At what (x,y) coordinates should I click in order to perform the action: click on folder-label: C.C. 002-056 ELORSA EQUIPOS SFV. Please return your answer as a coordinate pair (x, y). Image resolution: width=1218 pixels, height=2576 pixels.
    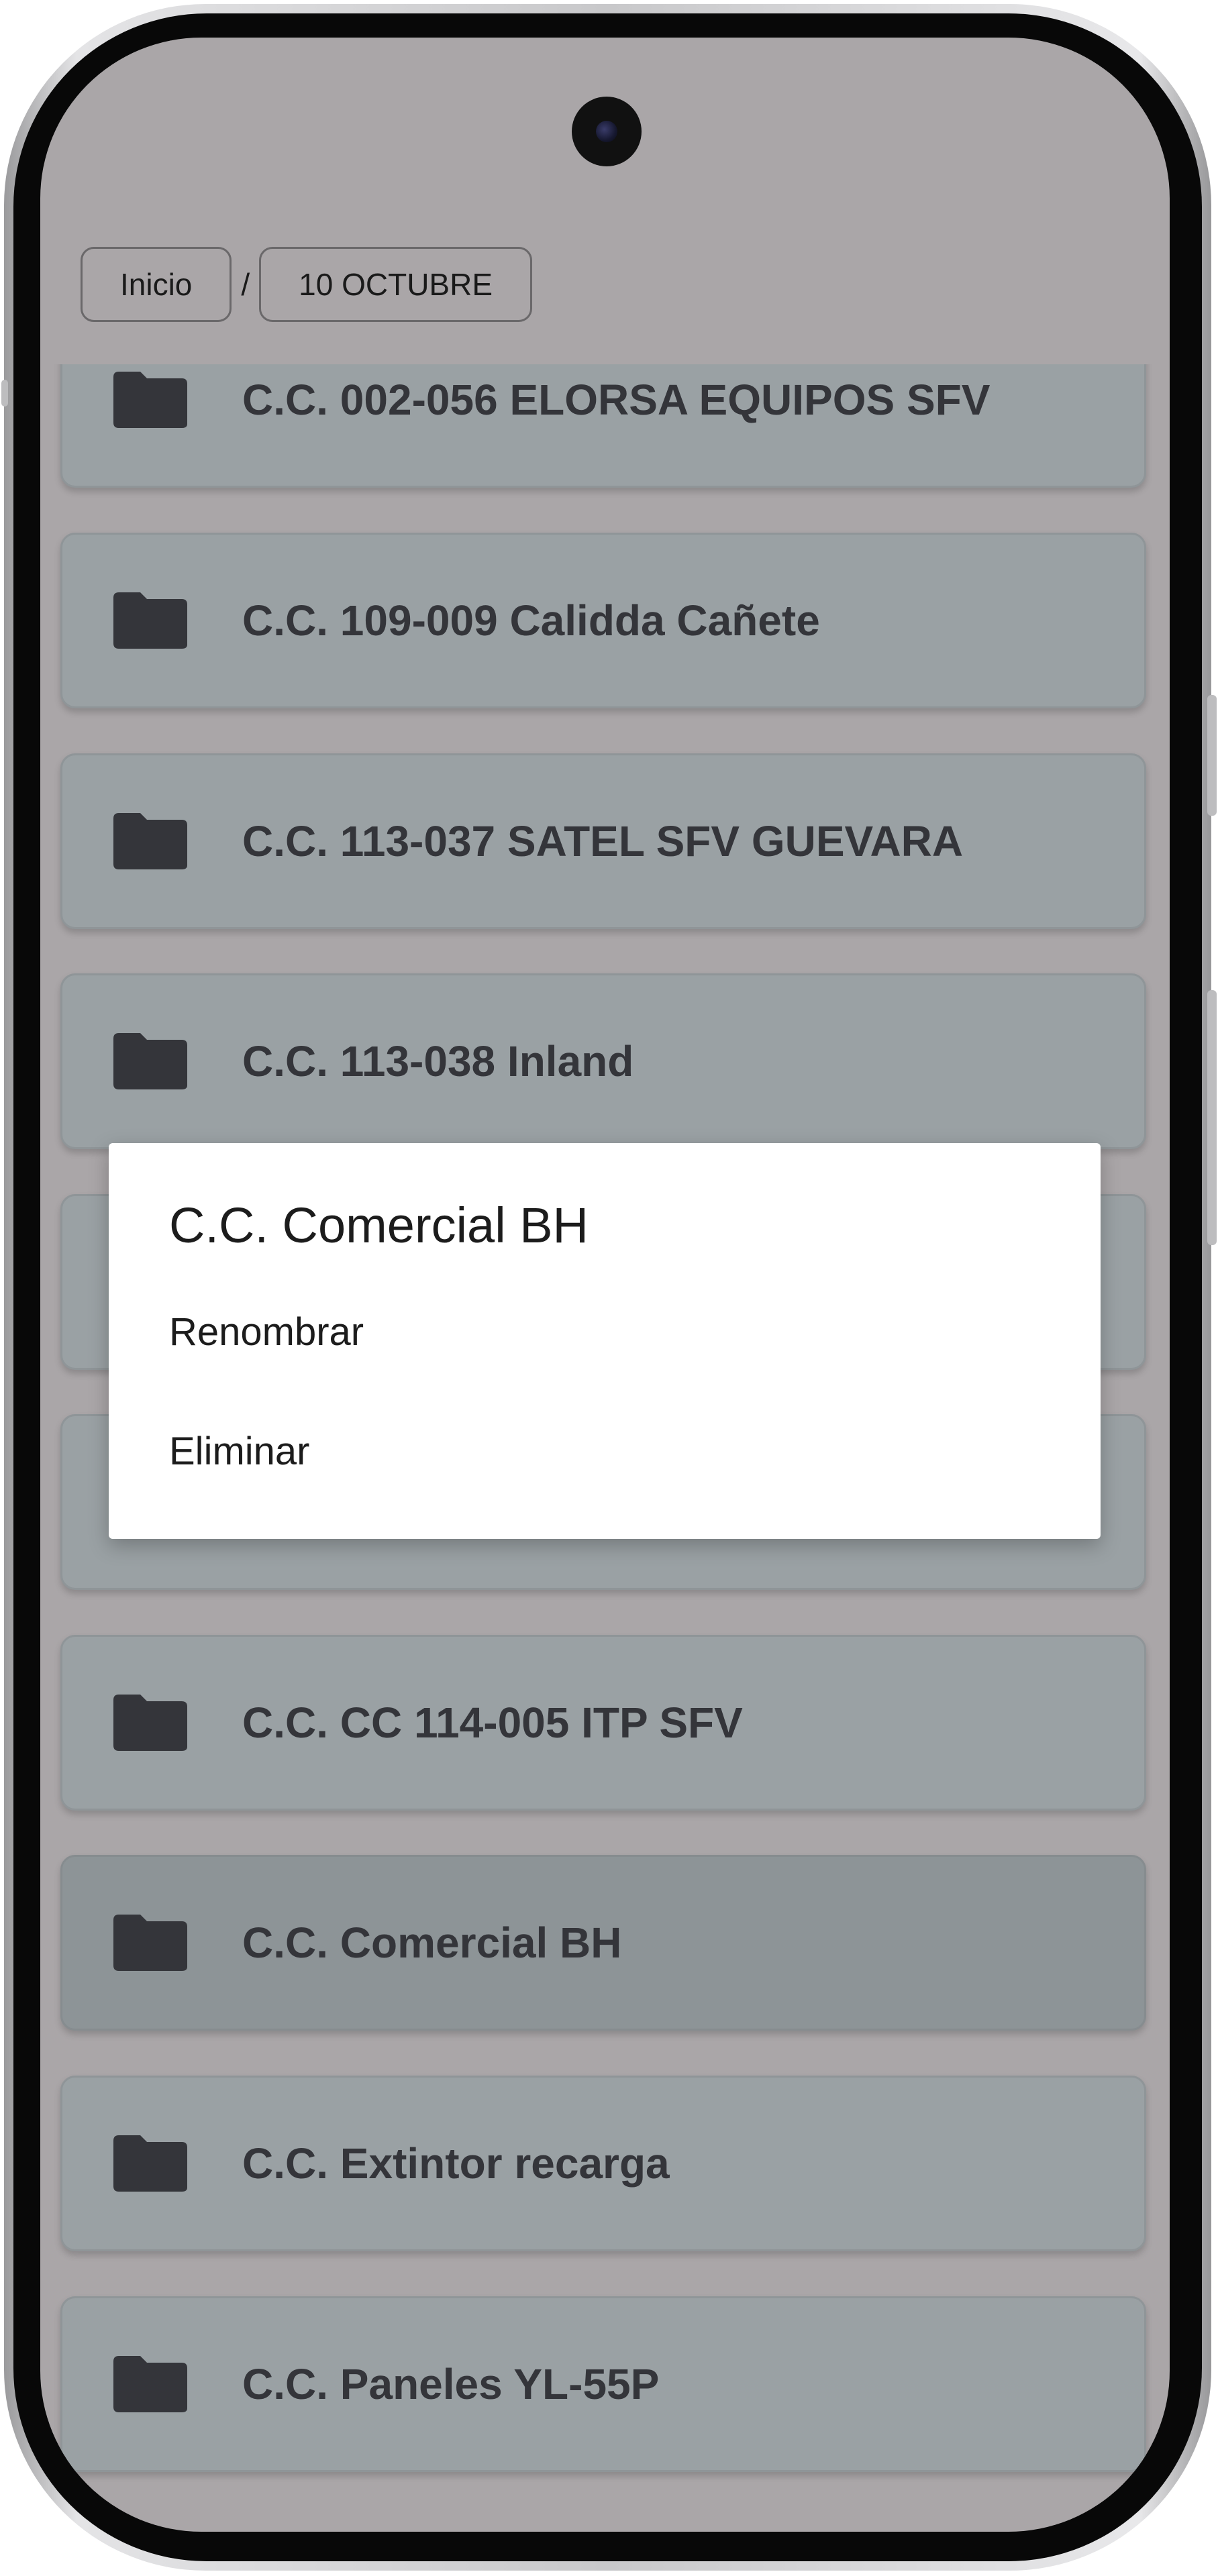
    Looking at the image, I should click on (617, 400).